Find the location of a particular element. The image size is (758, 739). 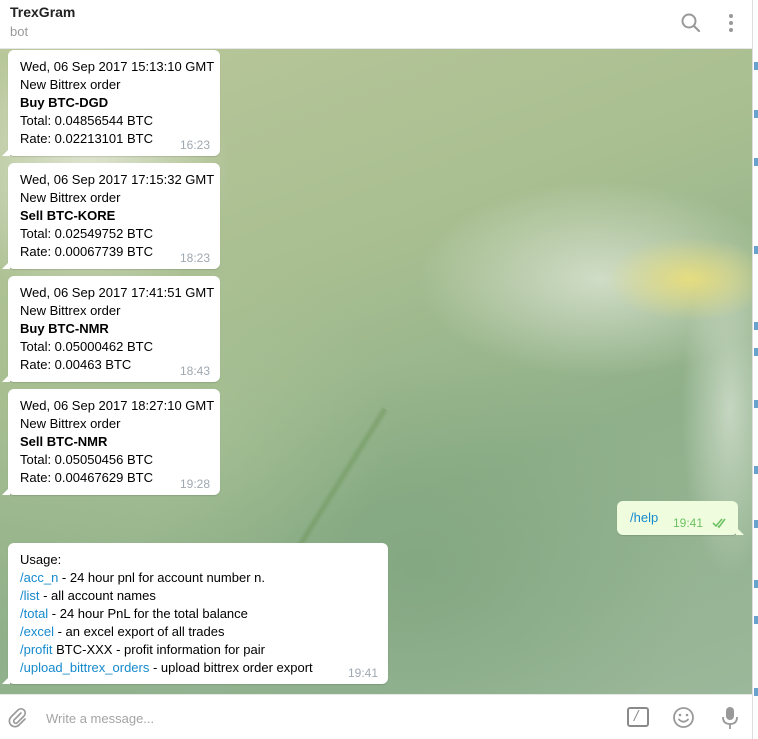

order-total: Total: 0.02549752 BTC is located at coordinates (86, 233).